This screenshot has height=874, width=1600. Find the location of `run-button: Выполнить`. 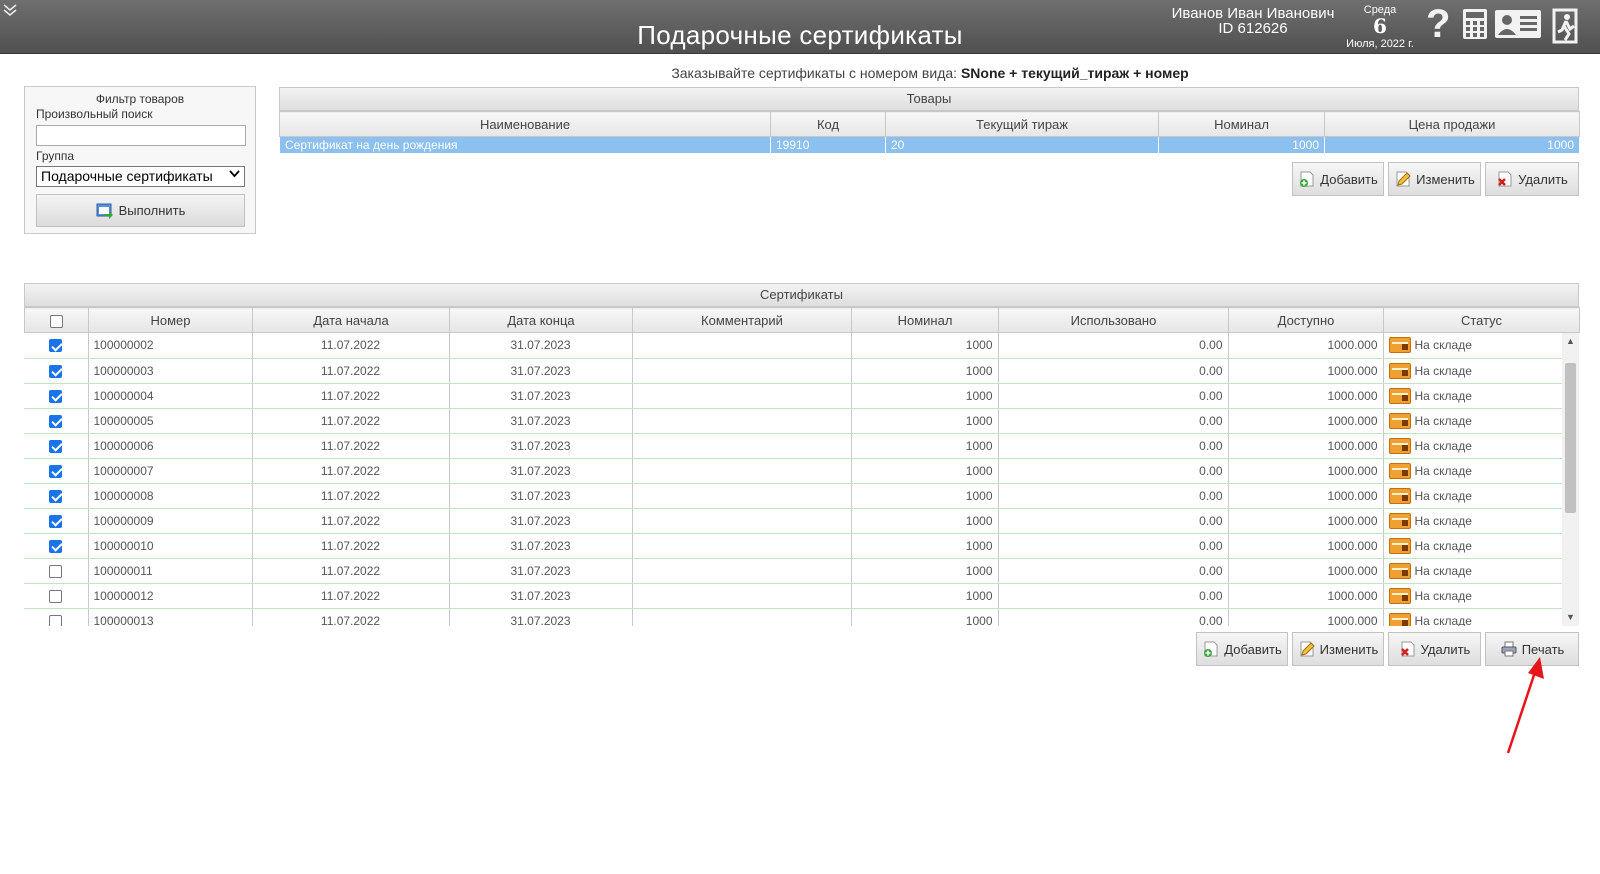

run-button: Выполнить is located at coordinates (140, 210).